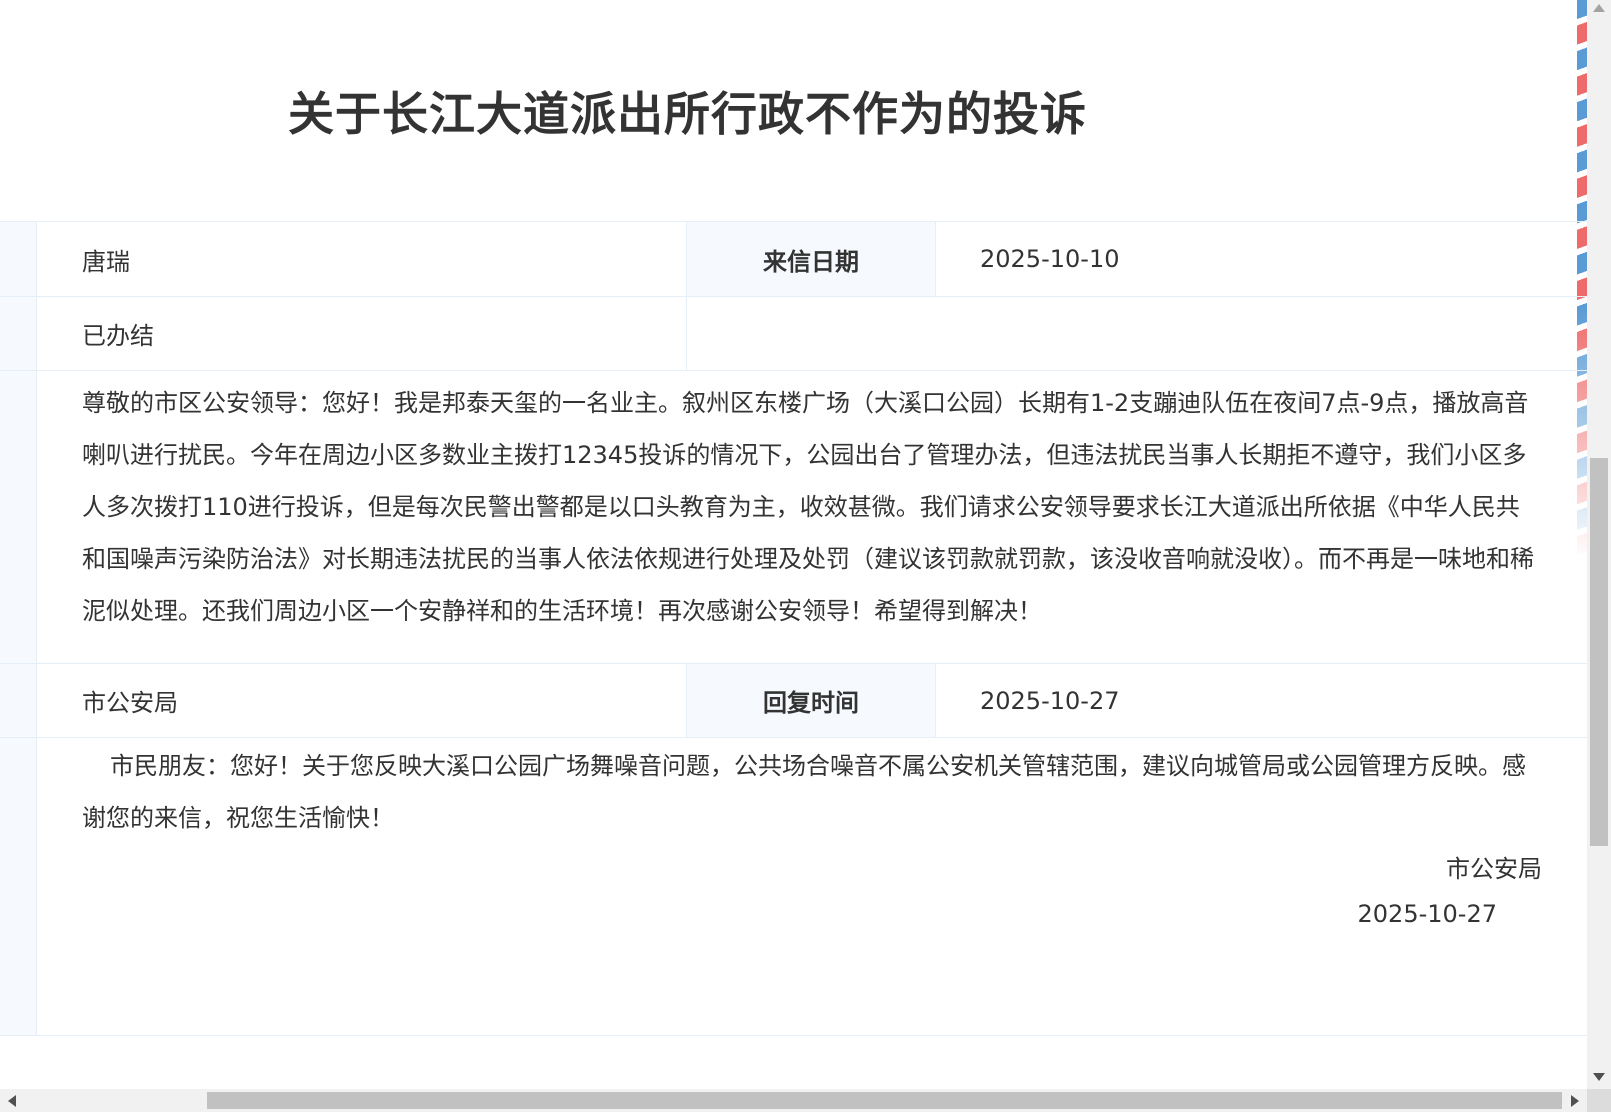 The height and width of the screenshot is (1112, 1611). I want to click on reply-signature-date: 2025-10-27, so click(1427, 914).